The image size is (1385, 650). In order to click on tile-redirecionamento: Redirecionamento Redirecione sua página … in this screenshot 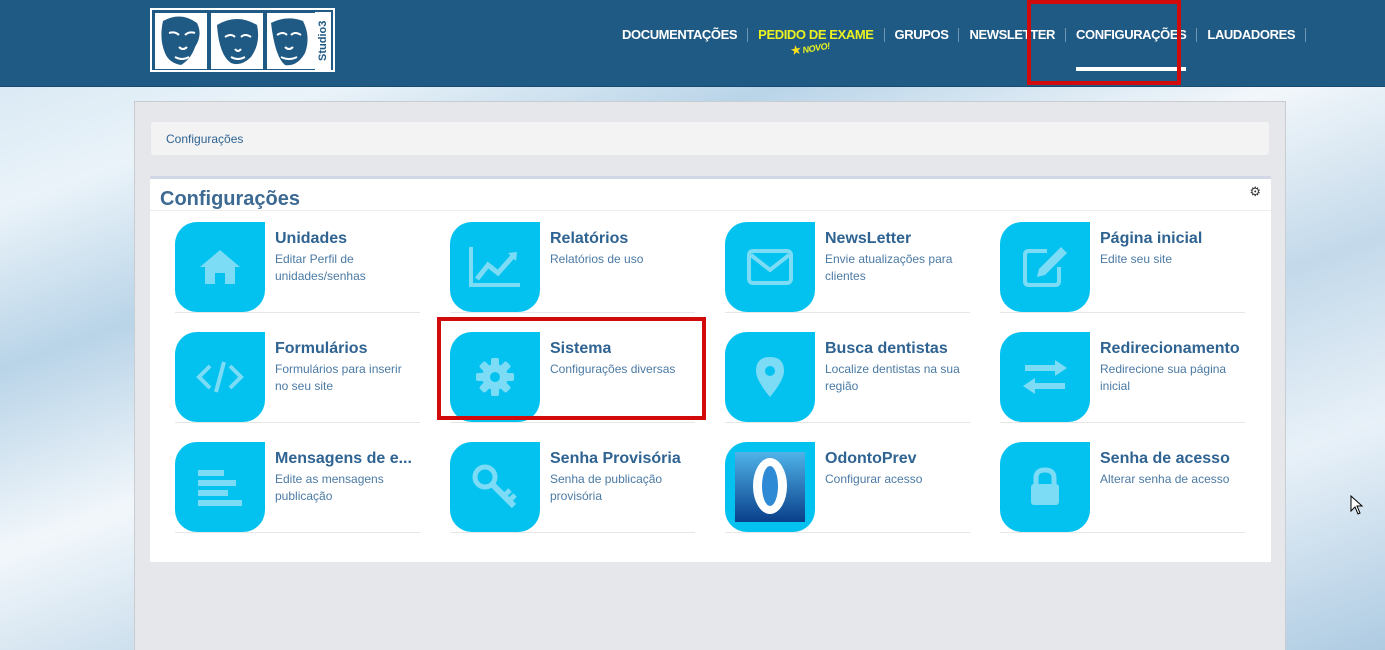, I will do `click(1122, 377)`.